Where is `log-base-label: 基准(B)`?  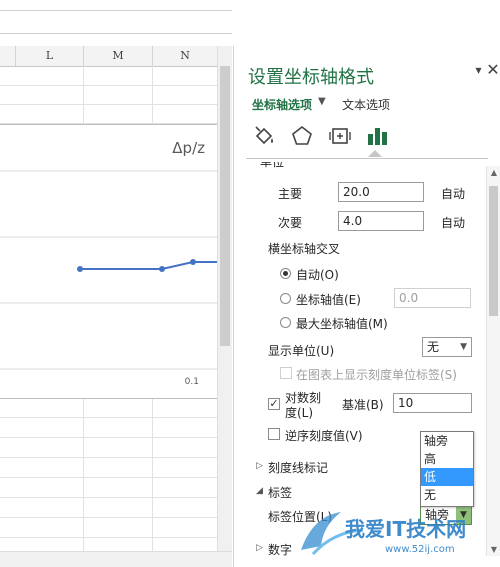
log-base-label: 基准(B) is located at coordinates (363, 405).